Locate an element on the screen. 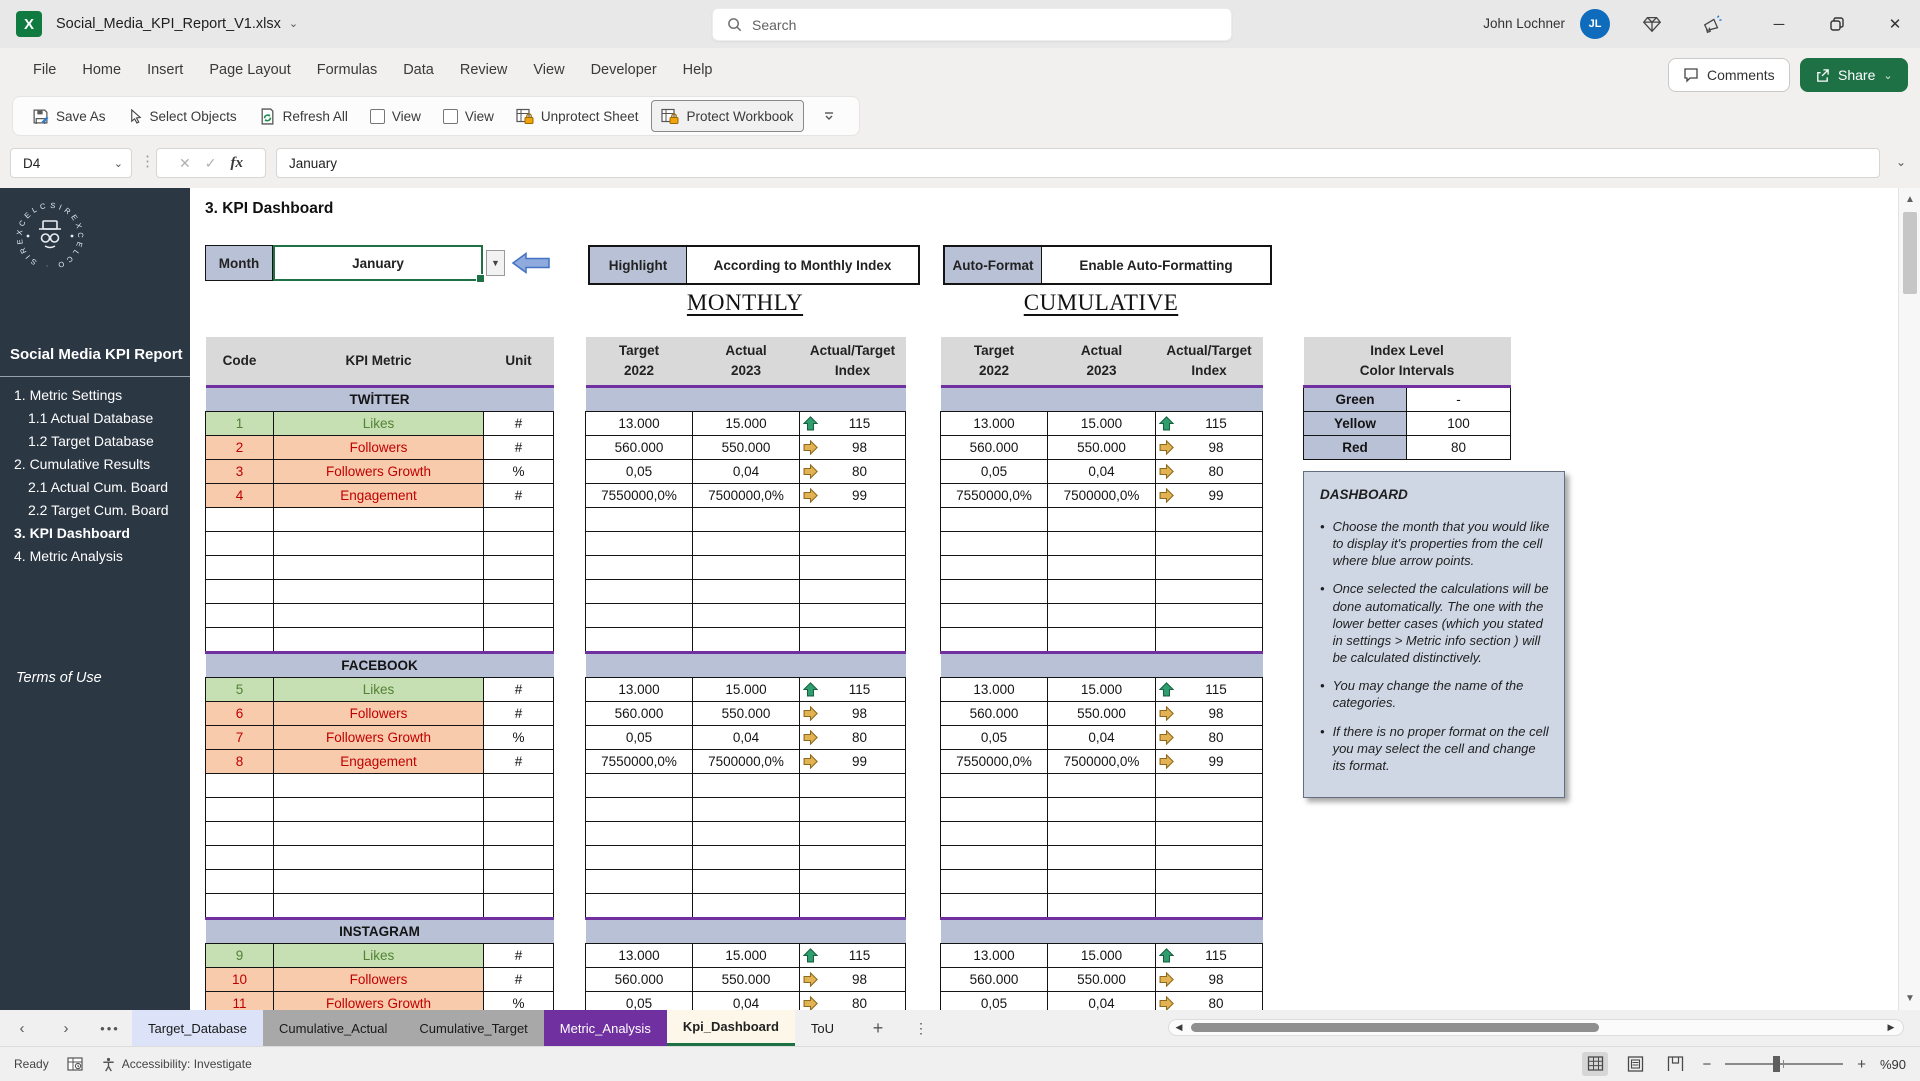 This screenshot has height=1081, width=1920. section-band: TWİTTER is located at coordinates (379, 399).